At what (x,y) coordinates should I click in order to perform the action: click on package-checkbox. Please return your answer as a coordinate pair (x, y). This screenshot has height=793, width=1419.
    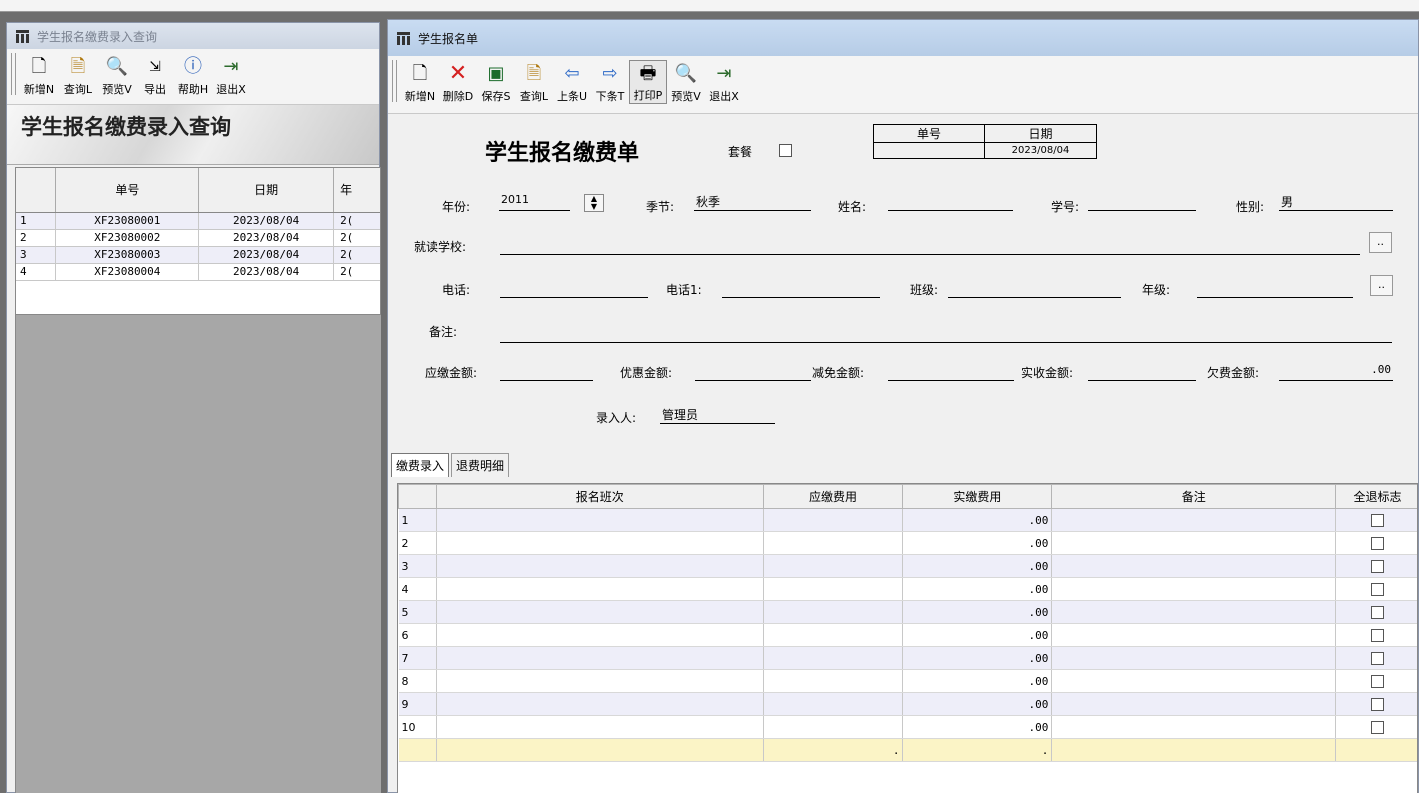
    Looking at the image, I should click on (785, 150).